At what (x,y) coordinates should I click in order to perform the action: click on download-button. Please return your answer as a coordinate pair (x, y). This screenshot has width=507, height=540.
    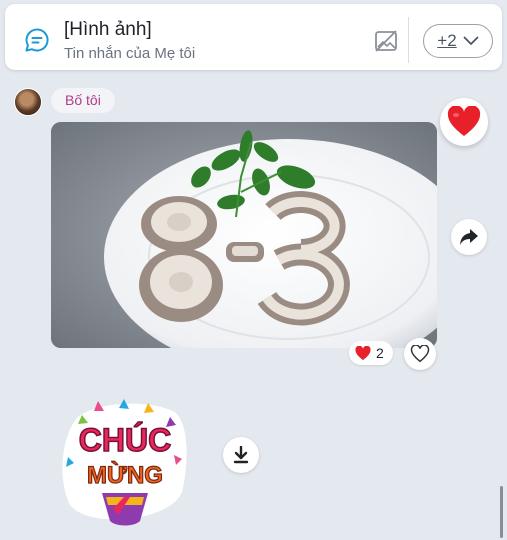
    Looking at the image, I should click on (241, 455).